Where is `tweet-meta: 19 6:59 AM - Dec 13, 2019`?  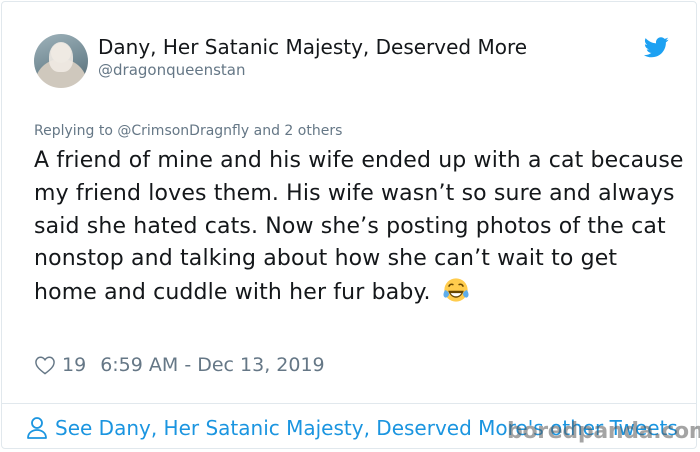
tweet-meta: 19 6:59 AM - Dec 13, 2019 is located at coordinates (179, 365).